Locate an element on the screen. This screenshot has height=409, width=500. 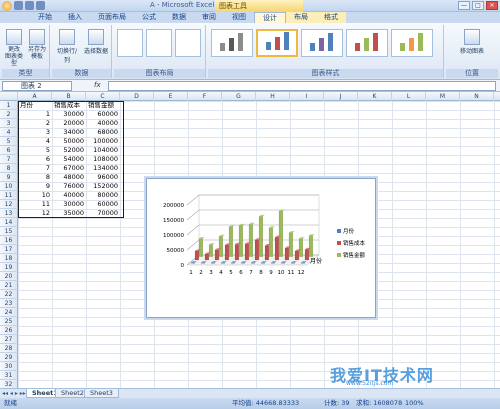
save-icon is located at coordinates (18, 5).